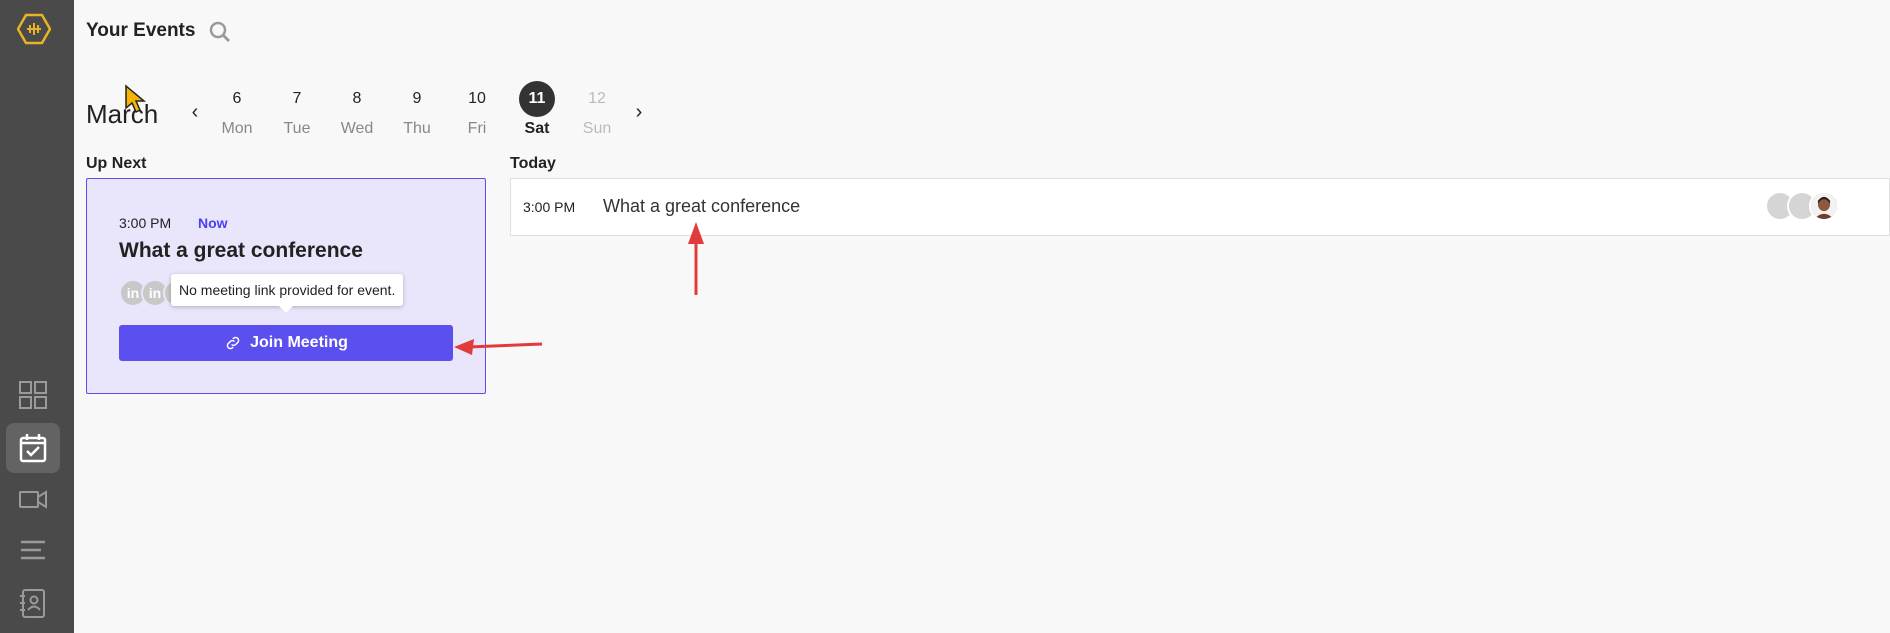 The width and height of the screenshot is (1890, 633). What do you see at coordinates (237, 128) in the screenshot?
I see `date-weekday: Mon` at bounding box center [237, 128].